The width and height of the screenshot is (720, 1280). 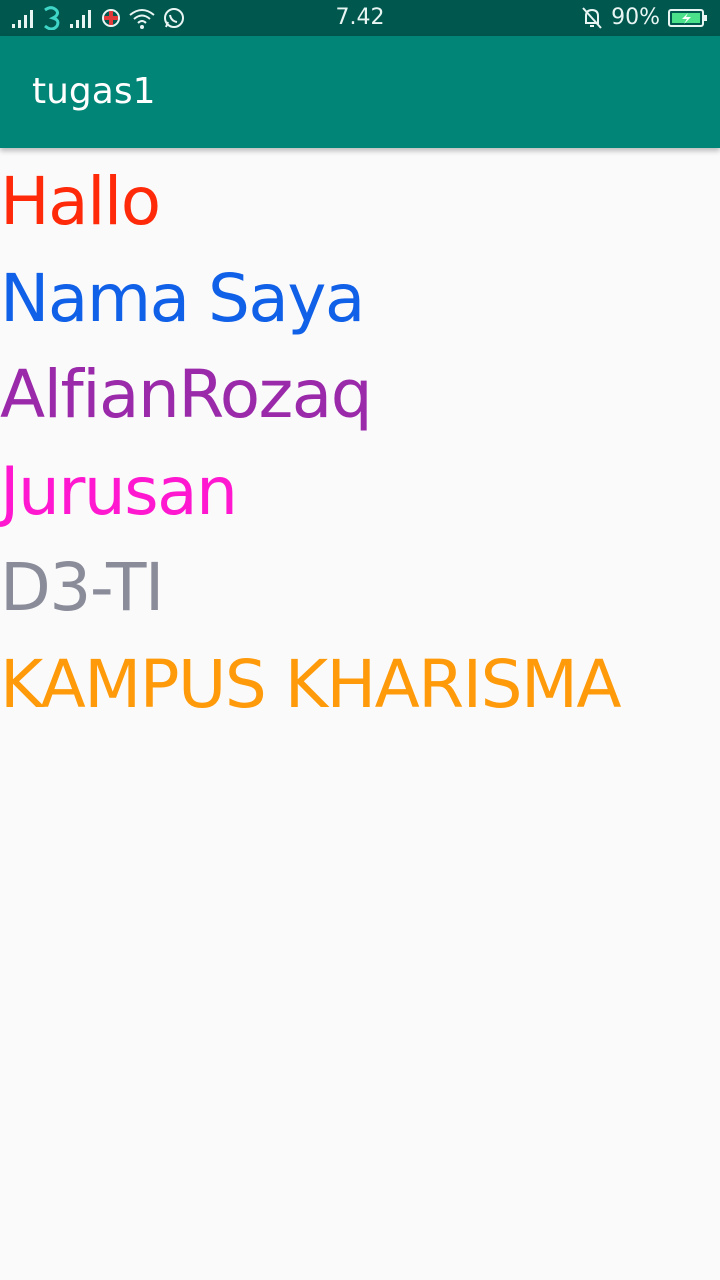 I want to click on text-department: D3-TI, so click(x=82, y=587).